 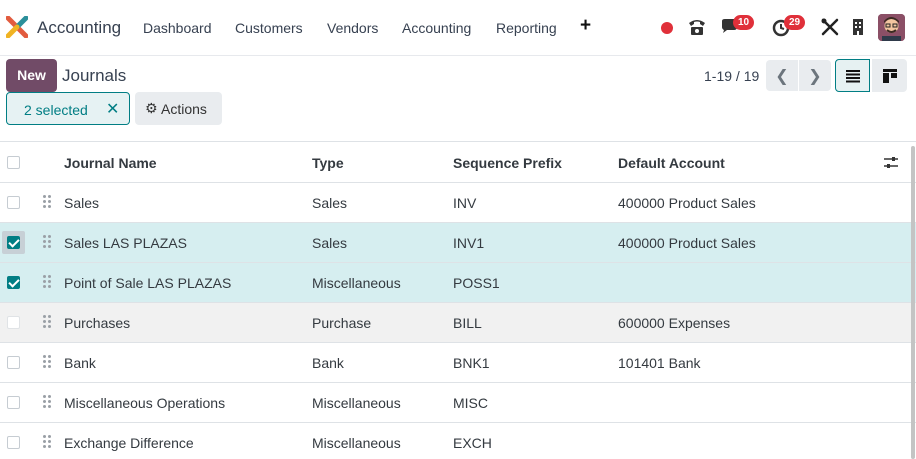 What do you see at coordinates (744, 22) in the screenshot?
I see `messages-count-badge: 10` at bounding box center [744, 22].